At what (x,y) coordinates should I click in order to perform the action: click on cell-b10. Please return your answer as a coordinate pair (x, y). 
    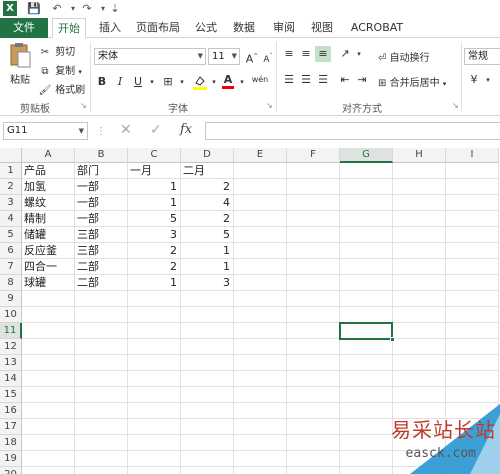
    Looking at the image, I should click on (101, 315).